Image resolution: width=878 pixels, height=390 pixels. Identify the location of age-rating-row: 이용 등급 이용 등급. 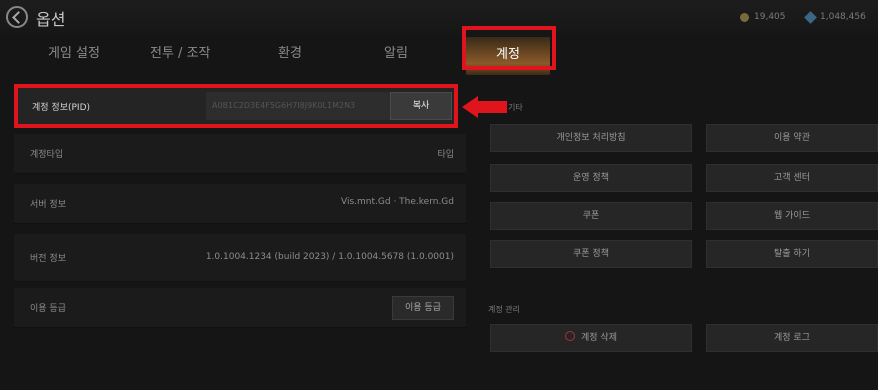
(240, 308).